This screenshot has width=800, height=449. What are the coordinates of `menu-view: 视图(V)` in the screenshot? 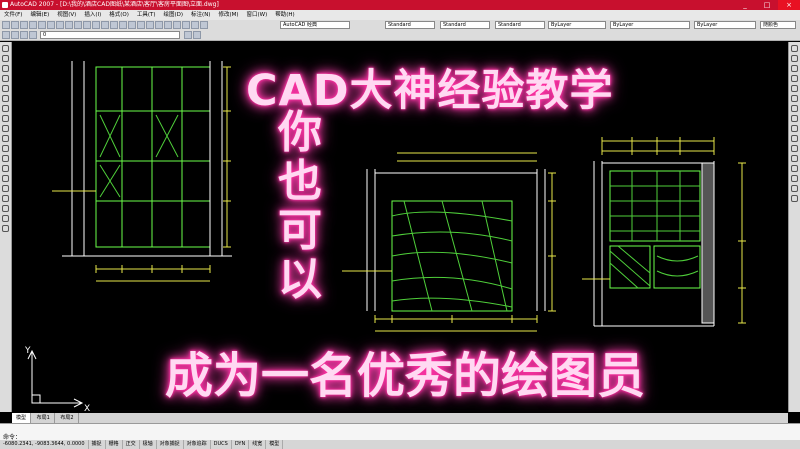 It's located at (66, 15).